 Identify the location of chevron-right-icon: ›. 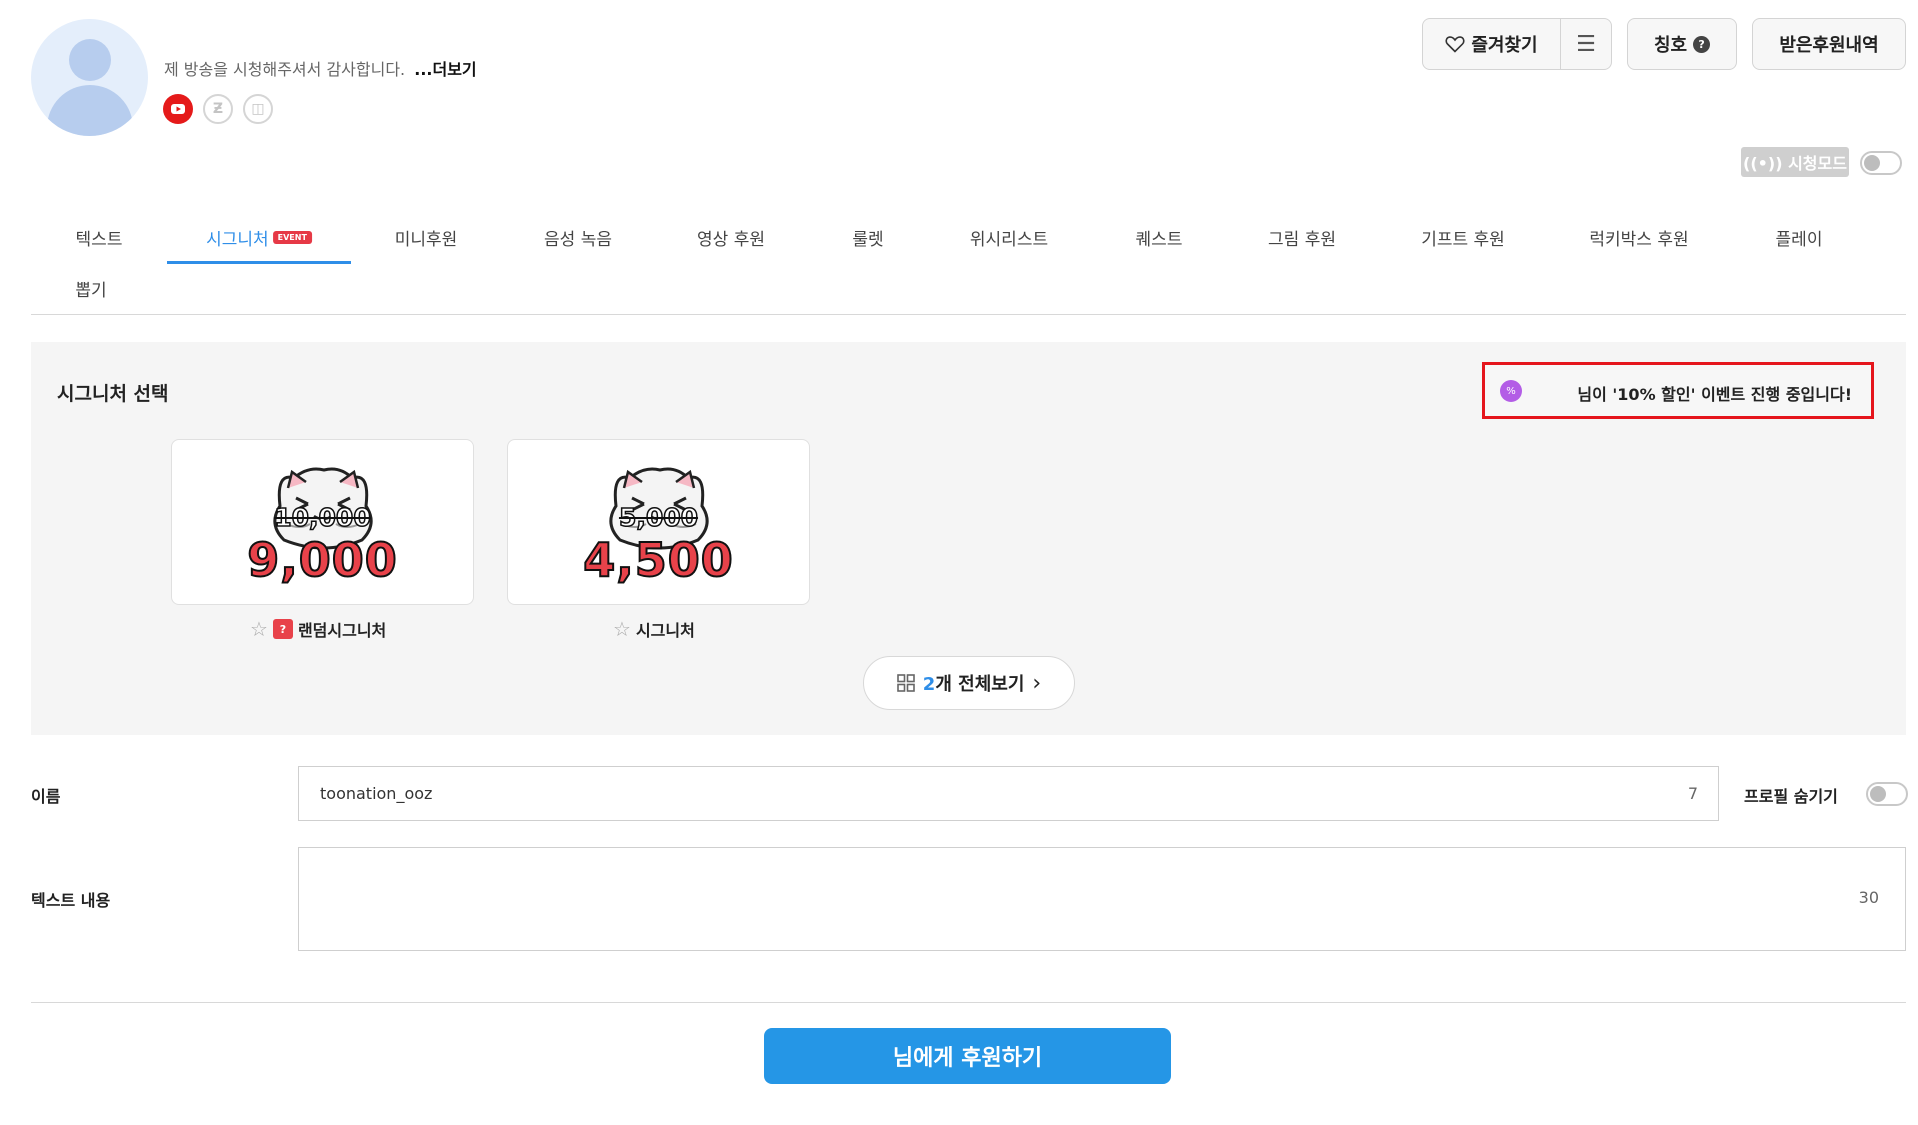
(1037, 683).